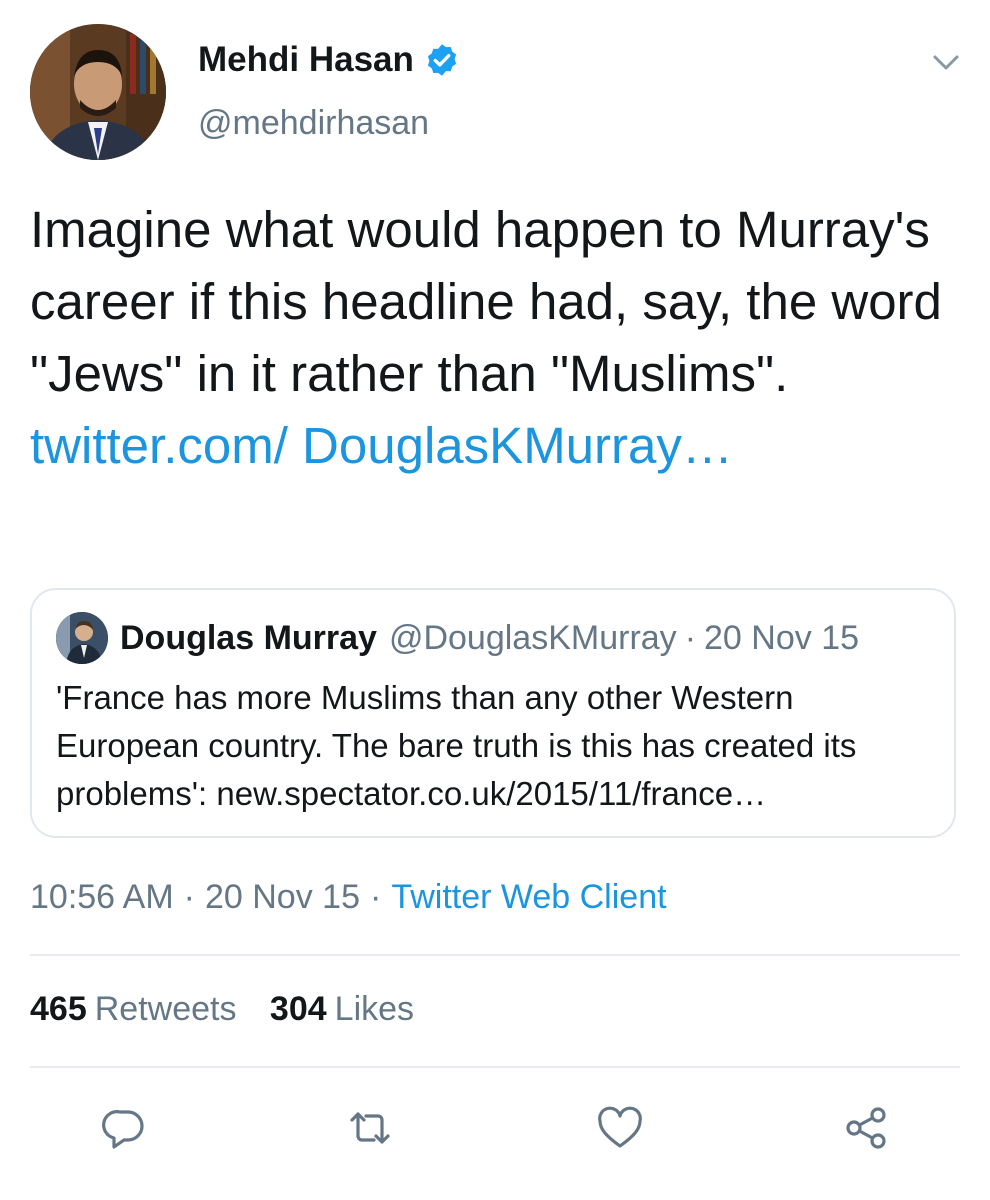  I want to click on author-name-row: Mehdi Hasan, so click(329, 60).